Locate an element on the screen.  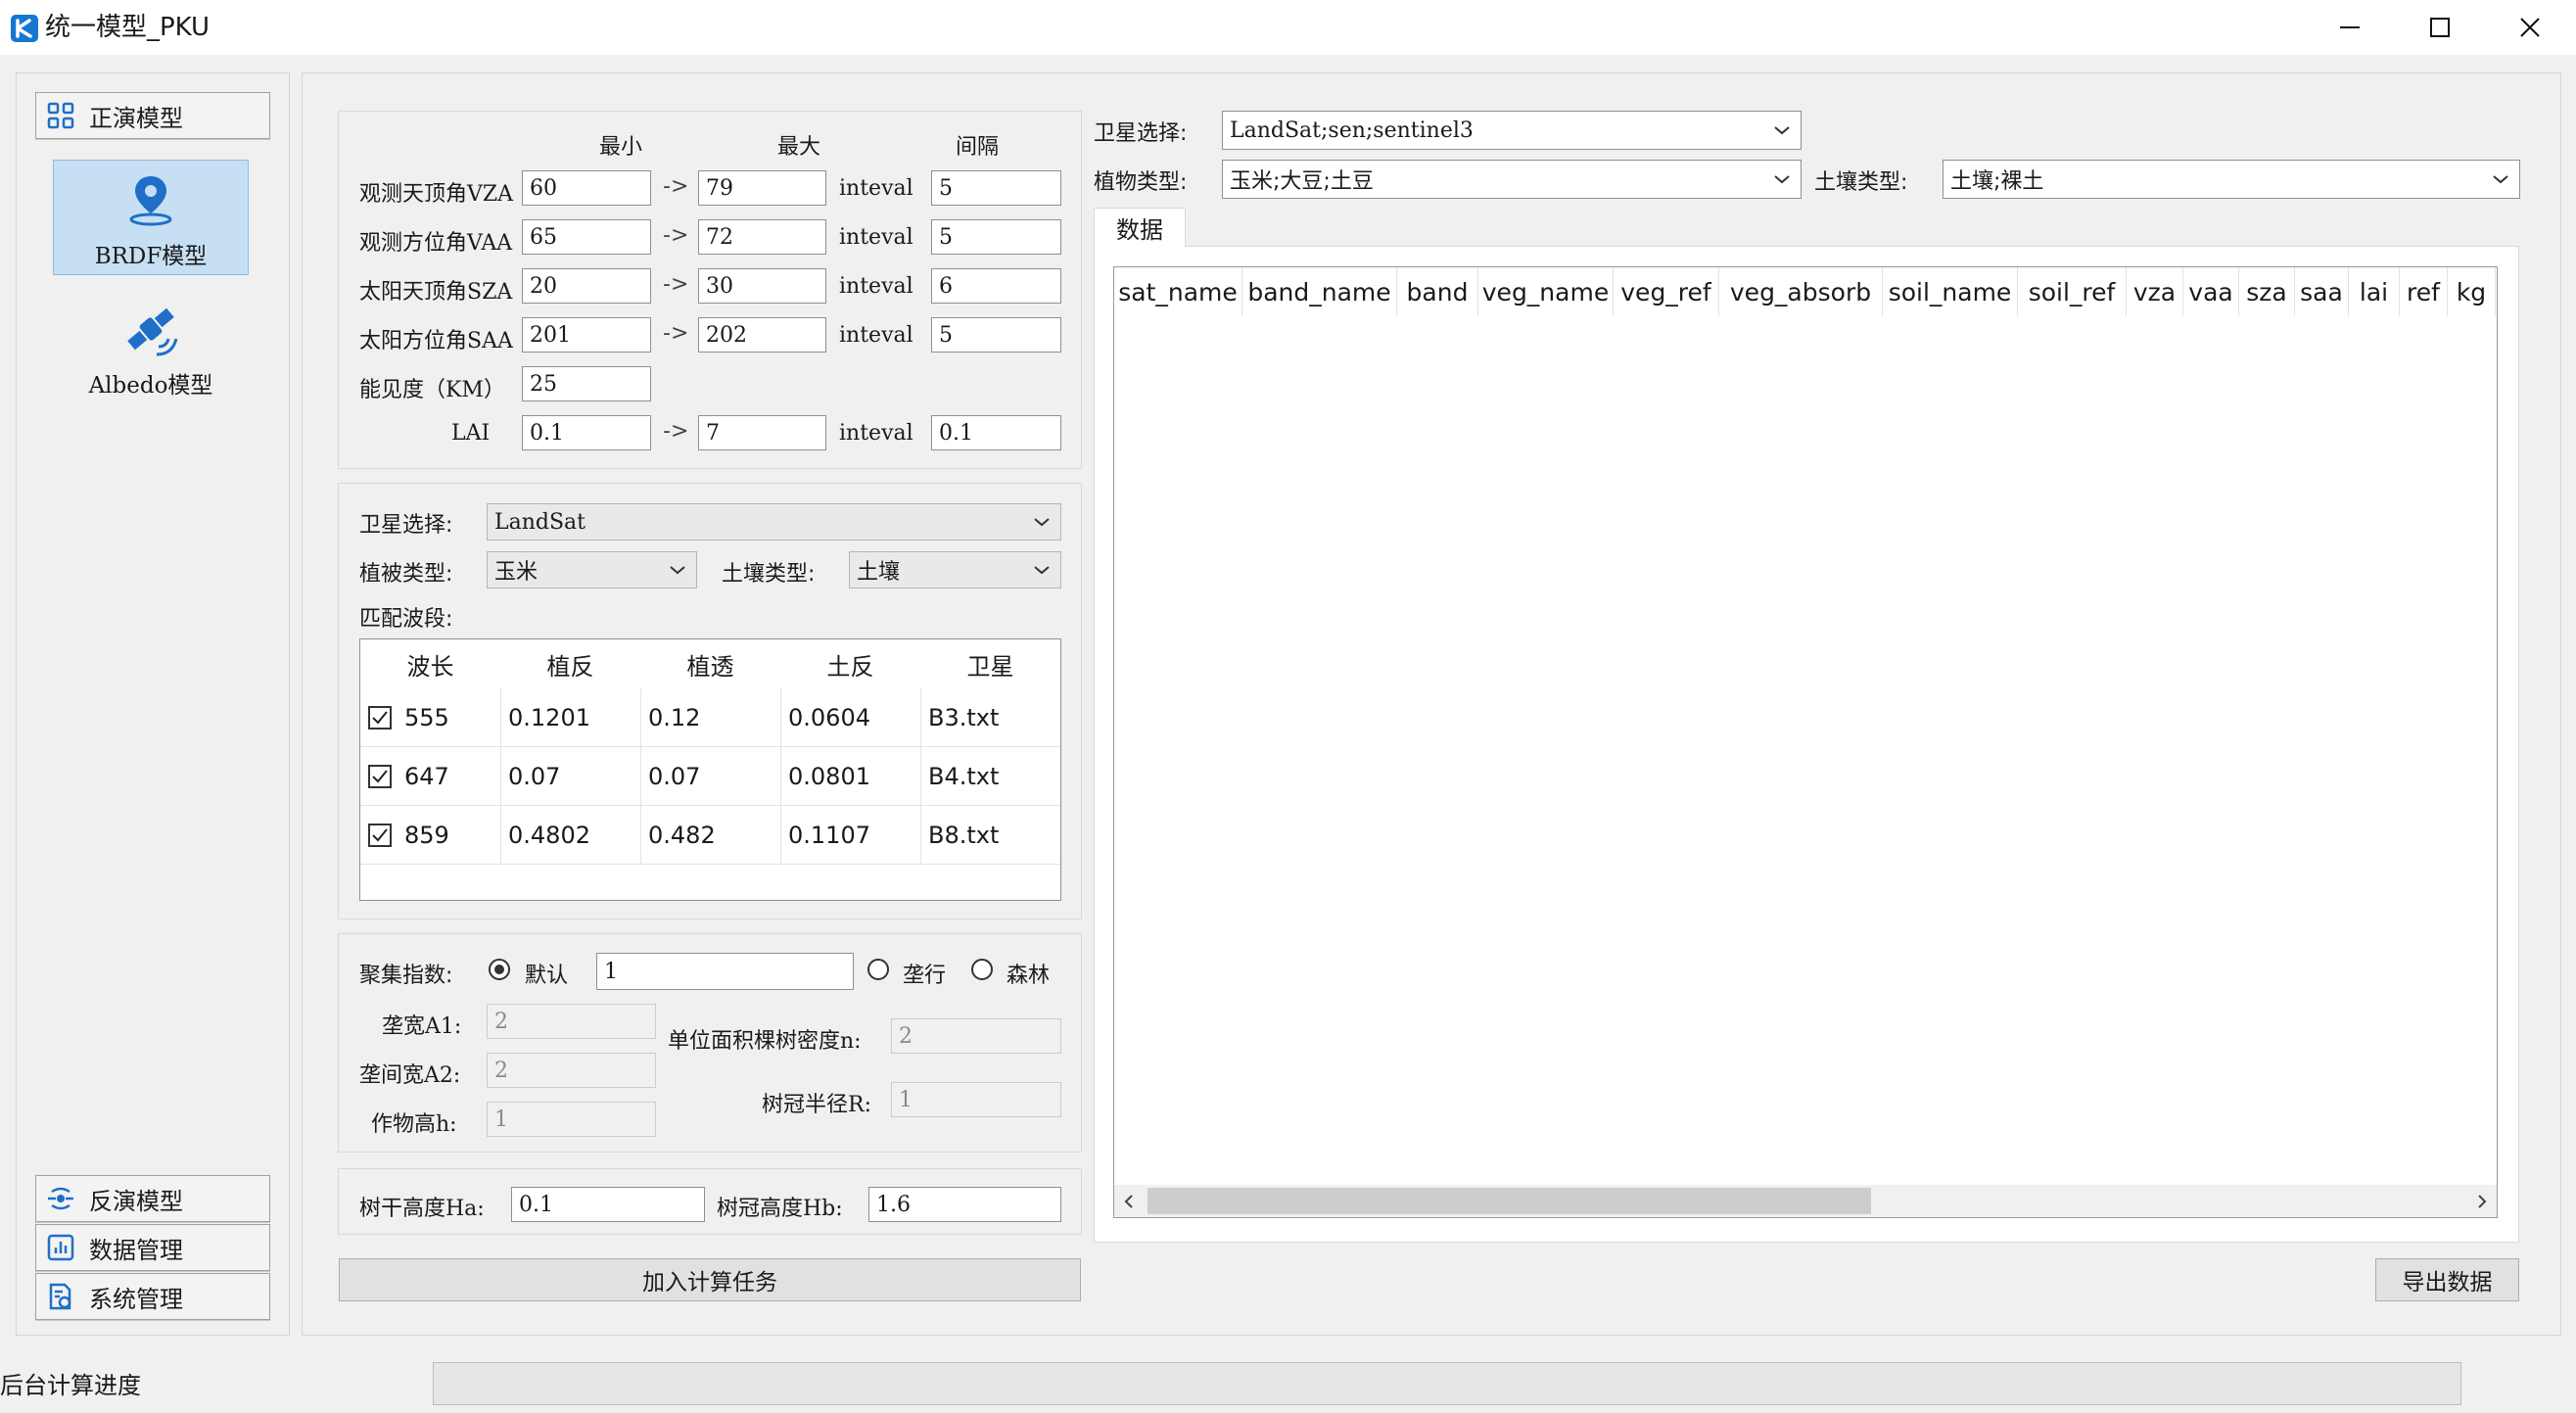
maximize-icon is located at coordinates (2440, 27).